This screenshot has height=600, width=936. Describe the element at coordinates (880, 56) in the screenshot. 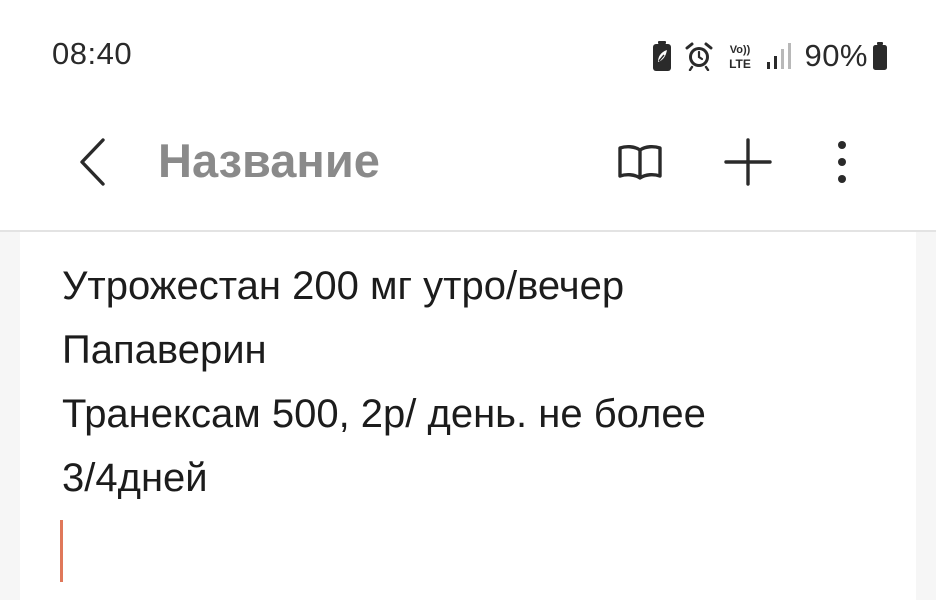

I see `battery-icon` at that location.